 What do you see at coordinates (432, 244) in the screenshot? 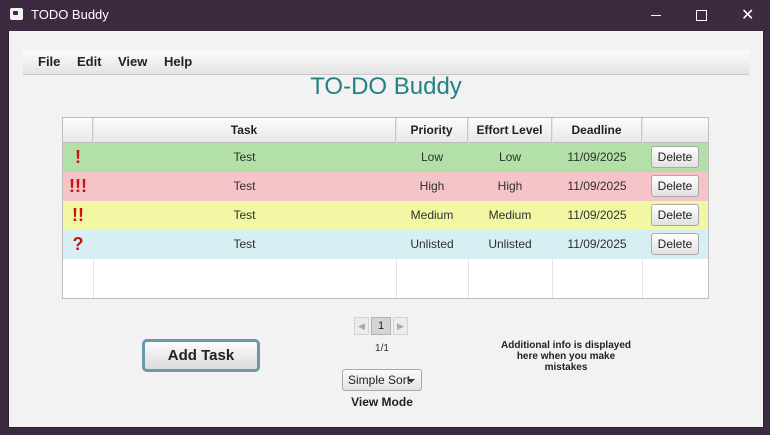
I see `priority-cell: Unlisted` at bounding box center [432, 244].